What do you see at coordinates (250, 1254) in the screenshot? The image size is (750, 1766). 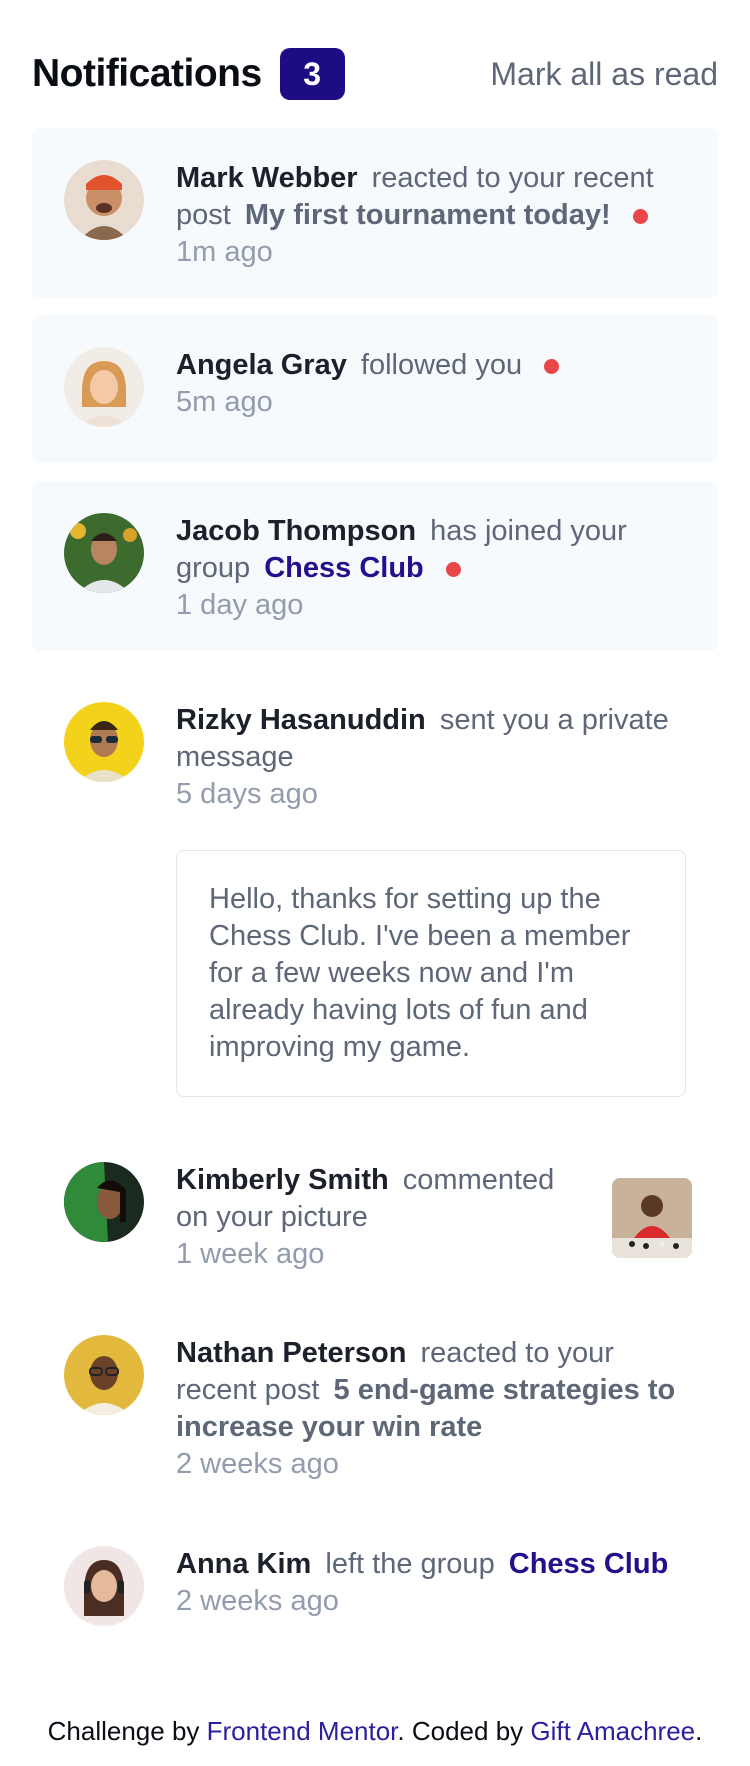 I see `timestamp: 1 week ago` at bounding box center [250, 1254].